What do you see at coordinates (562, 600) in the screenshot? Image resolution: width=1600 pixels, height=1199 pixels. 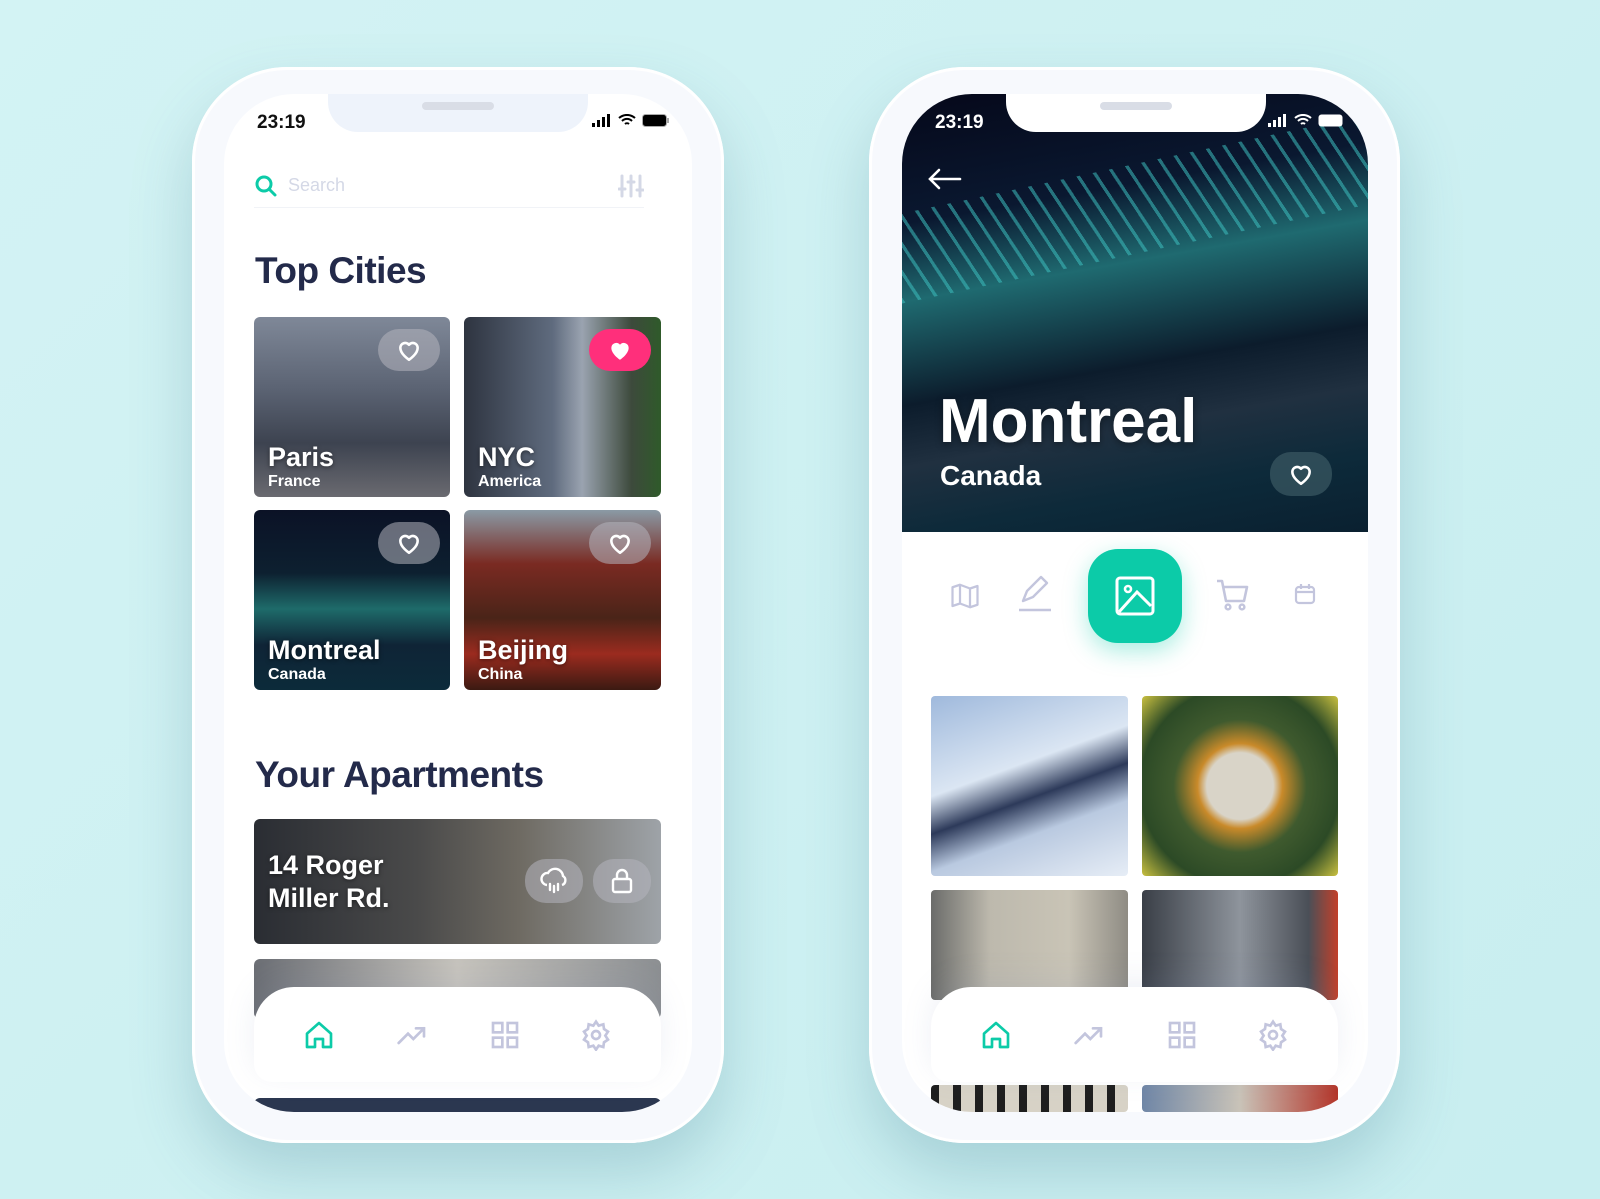 I see `city-card-beijing: Beijing China` at bounding box center [562, 600].